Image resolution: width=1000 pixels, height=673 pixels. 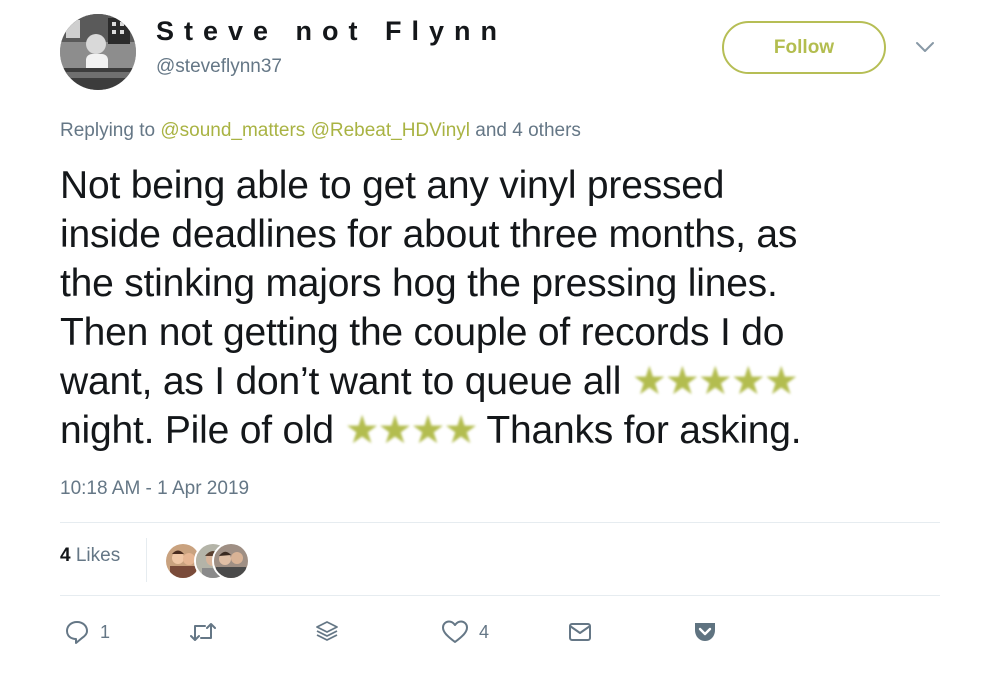 I want to click on avatar-photo, so click(x=98, y=52).